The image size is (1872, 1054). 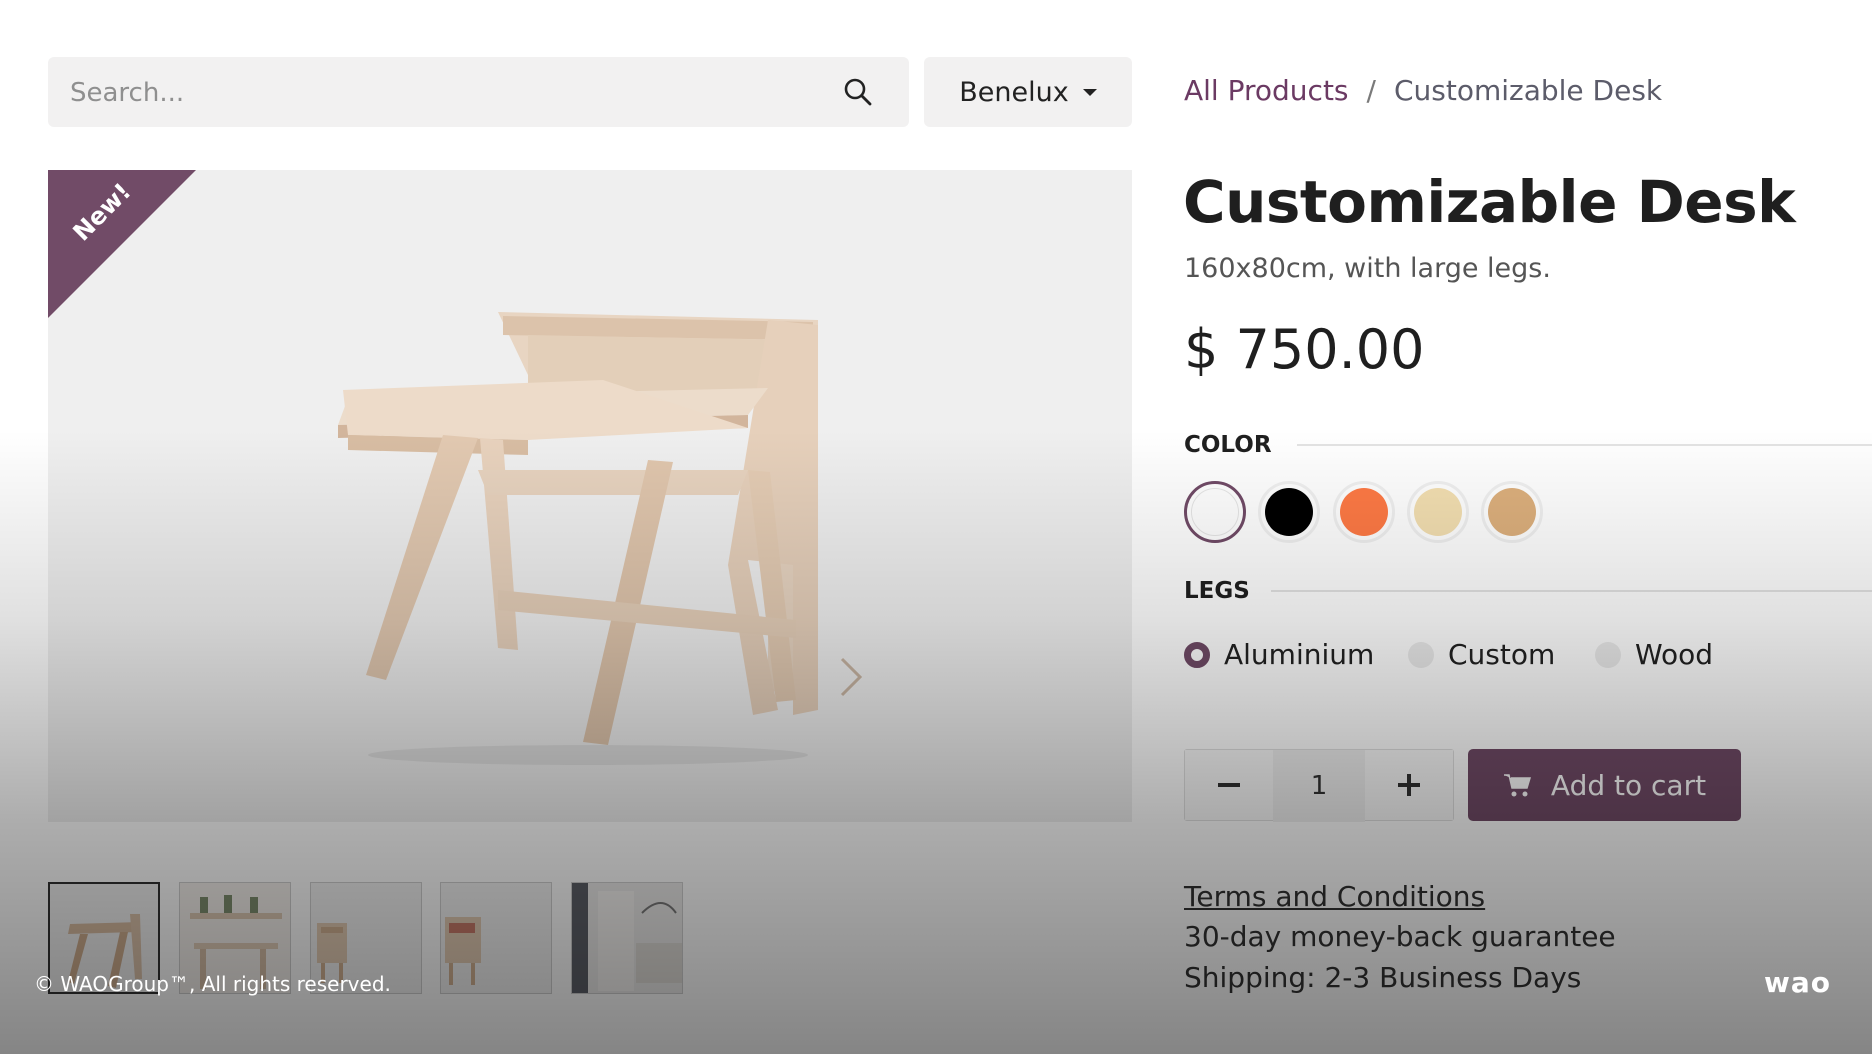 I want to click on quantity-stepper, so click(x=1319, y=785).